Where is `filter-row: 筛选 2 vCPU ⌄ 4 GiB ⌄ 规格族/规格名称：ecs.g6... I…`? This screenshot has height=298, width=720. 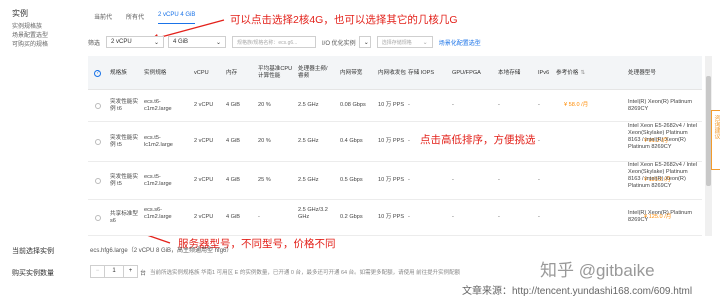
filter-row: 筛选 2 vCPU ⌄ 4 GiB ⌄ 规格族/规格名称：ecs.g6... I… is located at coordinates (284, 42).